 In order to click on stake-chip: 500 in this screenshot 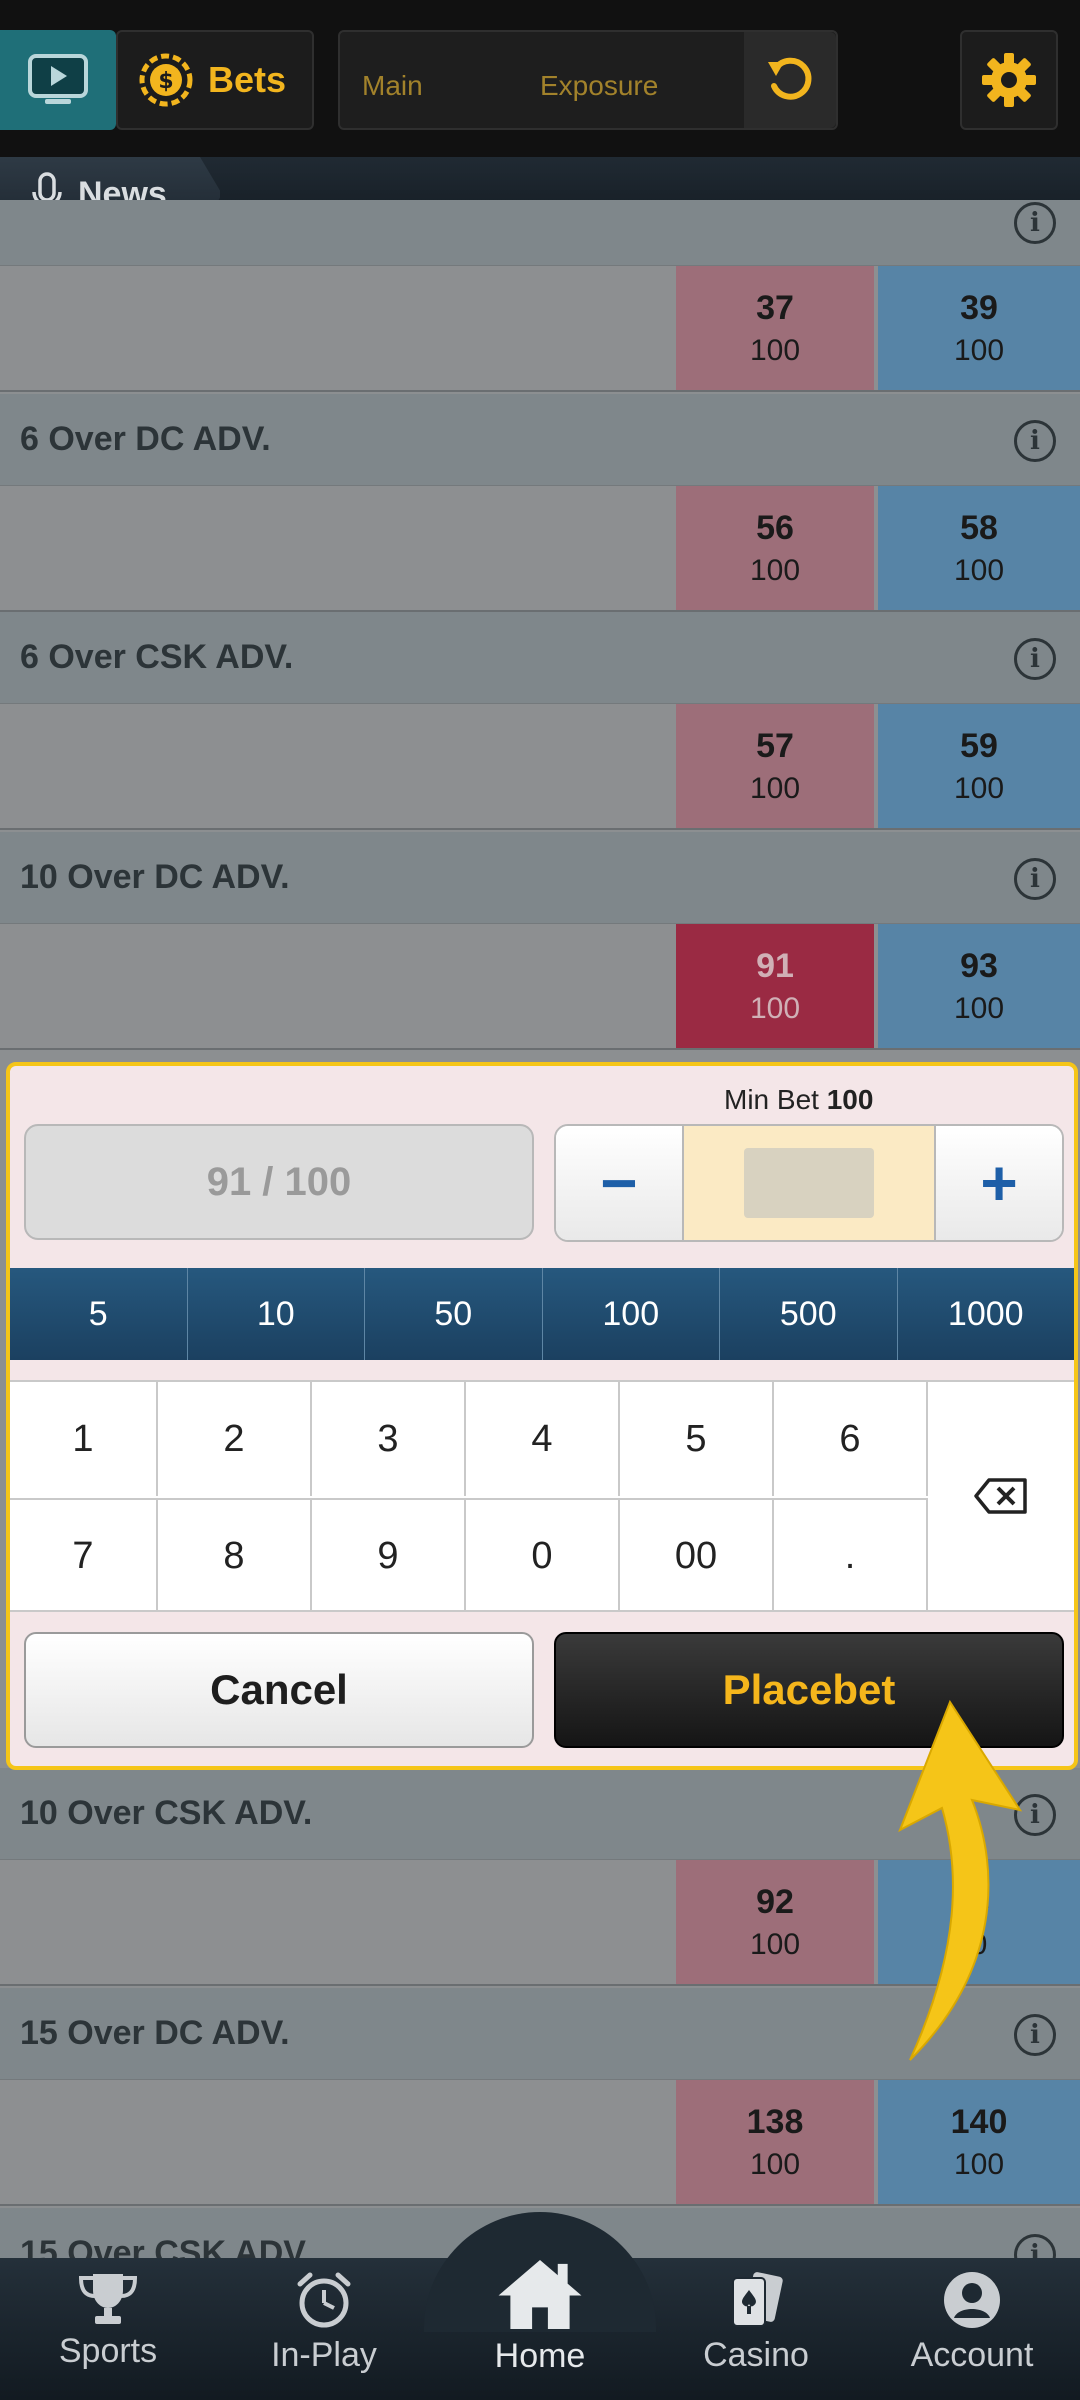, I will do `click(809, 1314)`.